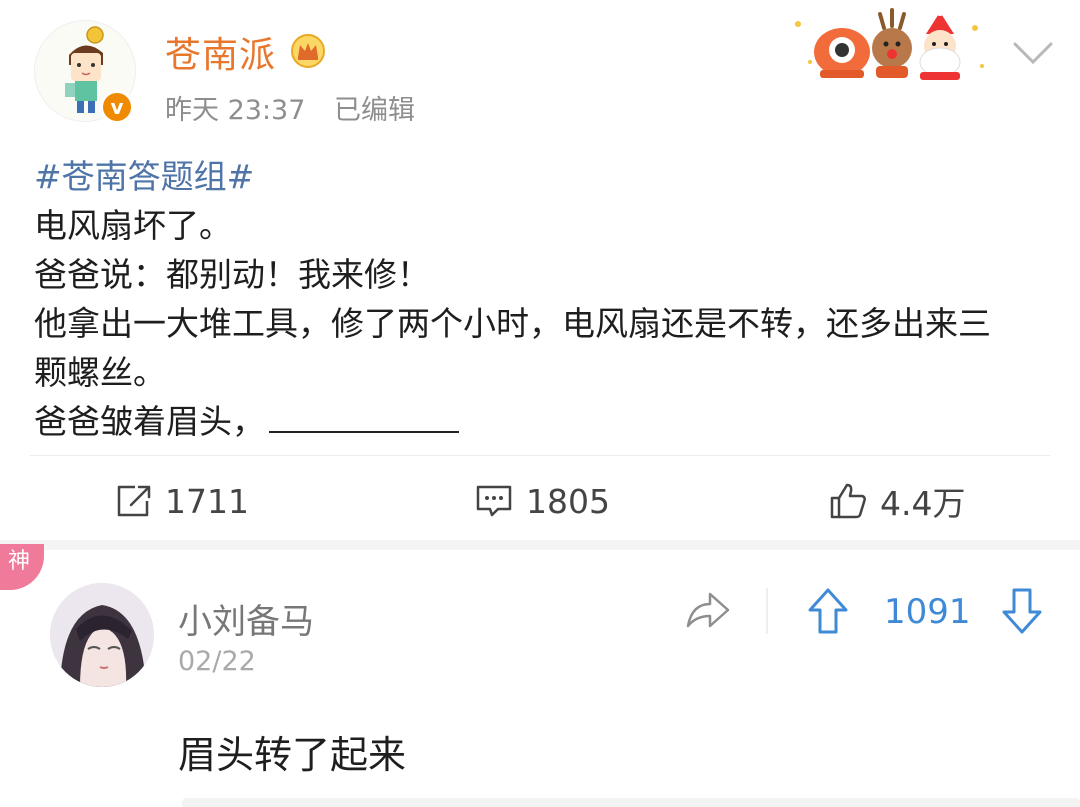 The width and height of the screenshot is (1080, 807). Describe the element at coordinates (149, 421) in the screenshot. I see `post-line: 爸爸皱着眉头，` at that location.